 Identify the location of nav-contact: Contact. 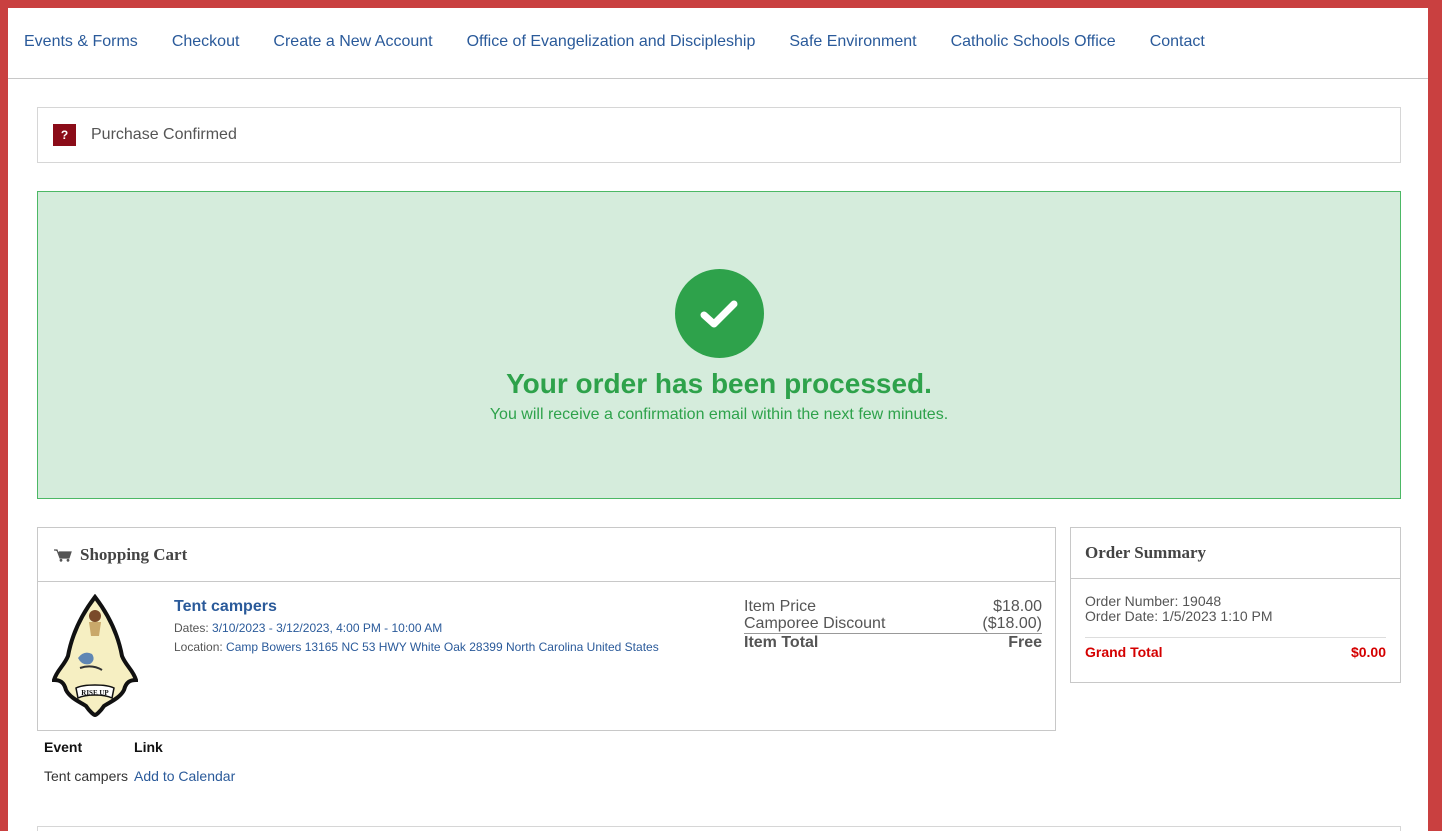
(1177, 42).